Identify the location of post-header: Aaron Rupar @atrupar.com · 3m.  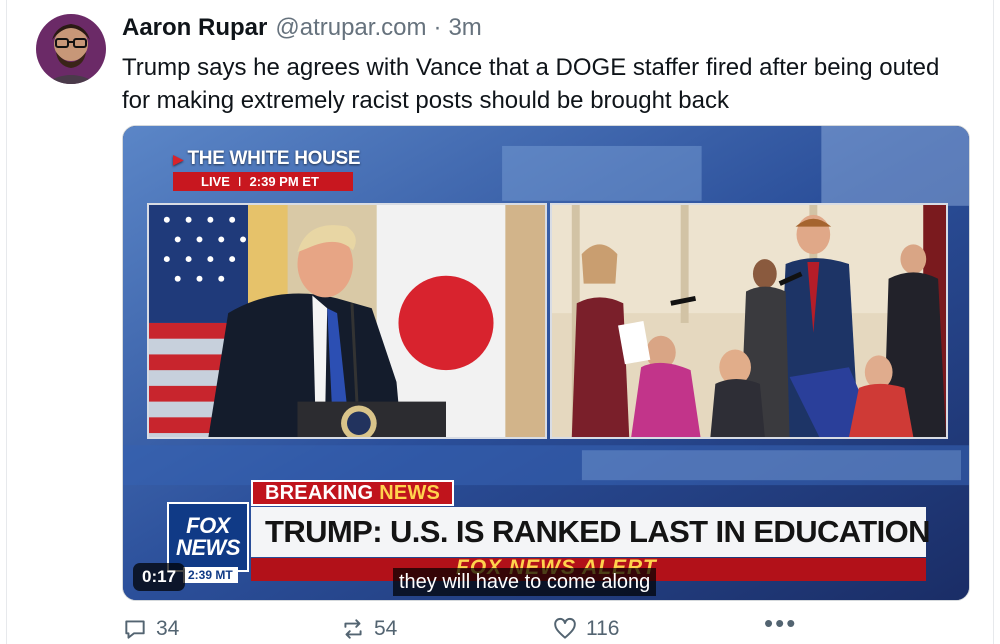
(302, 30).